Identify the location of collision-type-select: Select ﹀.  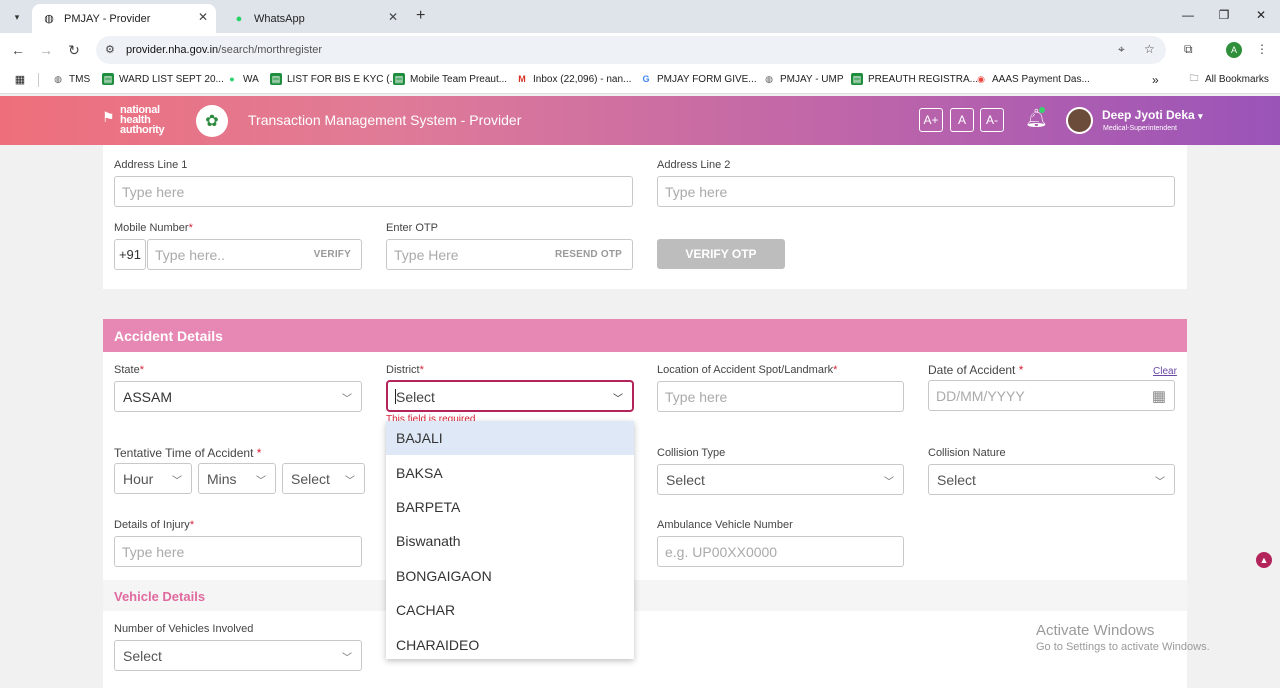
(780, 479).